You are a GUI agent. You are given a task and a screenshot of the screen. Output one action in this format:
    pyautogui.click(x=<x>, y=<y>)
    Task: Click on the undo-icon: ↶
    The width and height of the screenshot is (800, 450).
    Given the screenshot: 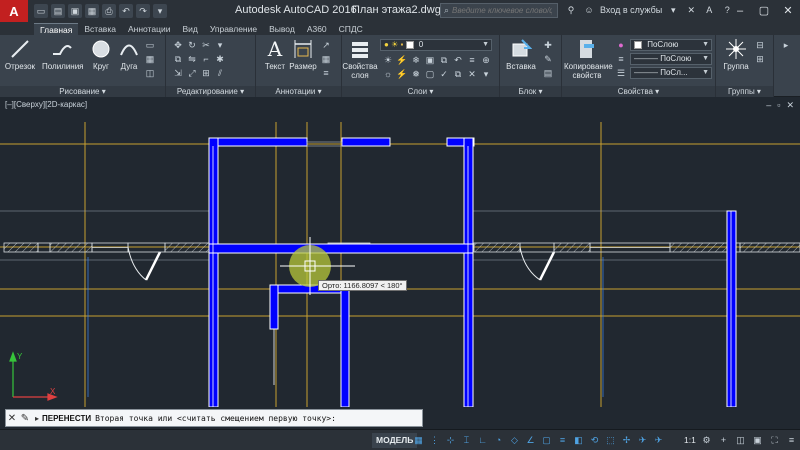 What is the action you would take?
    pyautogui.click(x=126, y=11)
    